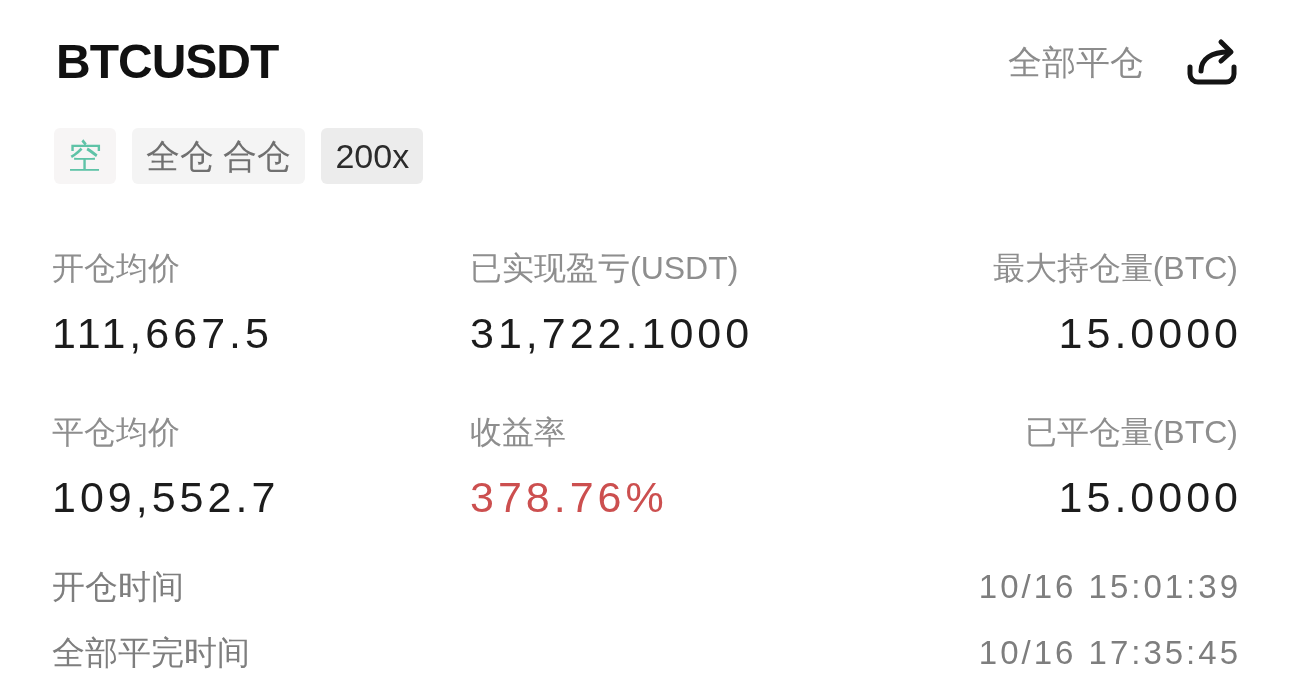 Image resolution: width=1290 pixels, height=696 pixels. Describe the element at coordinates (1131, 432) in the screenshot. I see `stat-label: 已平仓量(BTC)` at that location.